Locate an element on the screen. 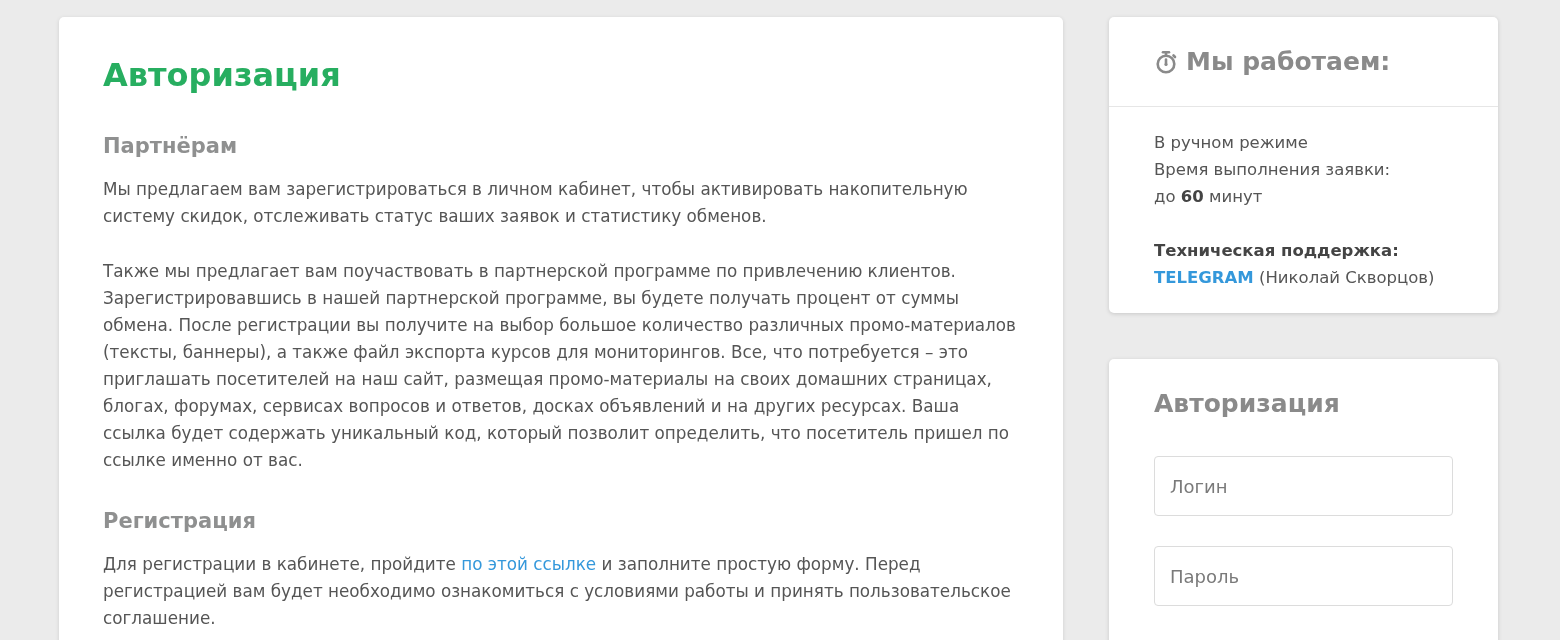 Image resolution: width=1560 pixels, height=640 pixels. support-label: Техническая поддержка: is located at coordinates (1277, 251).